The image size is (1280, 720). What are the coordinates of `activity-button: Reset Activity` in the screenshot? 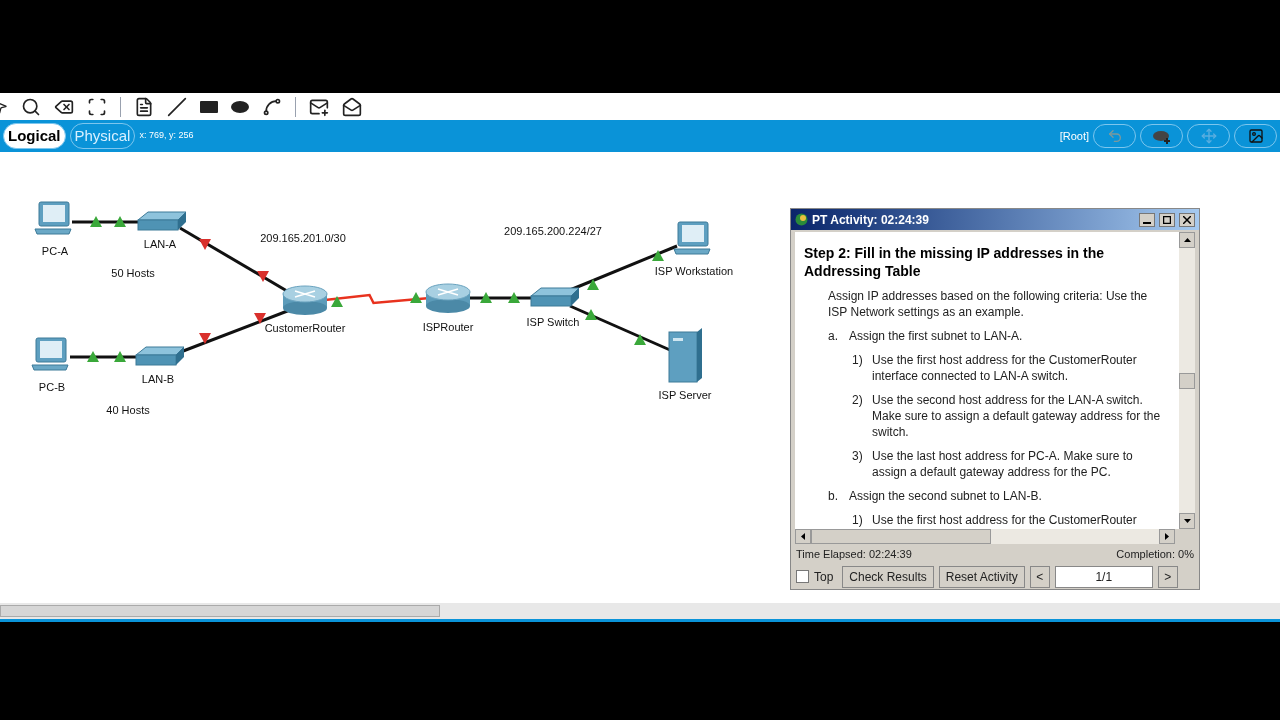 It's located at (981, 576).